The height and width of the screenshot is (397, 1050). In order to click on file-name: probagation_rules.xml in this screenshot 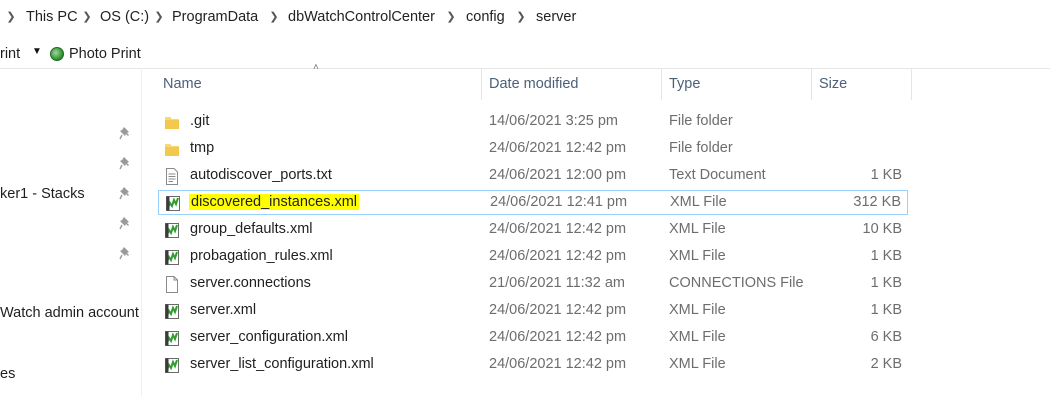, I will do `click(261, 256)`.